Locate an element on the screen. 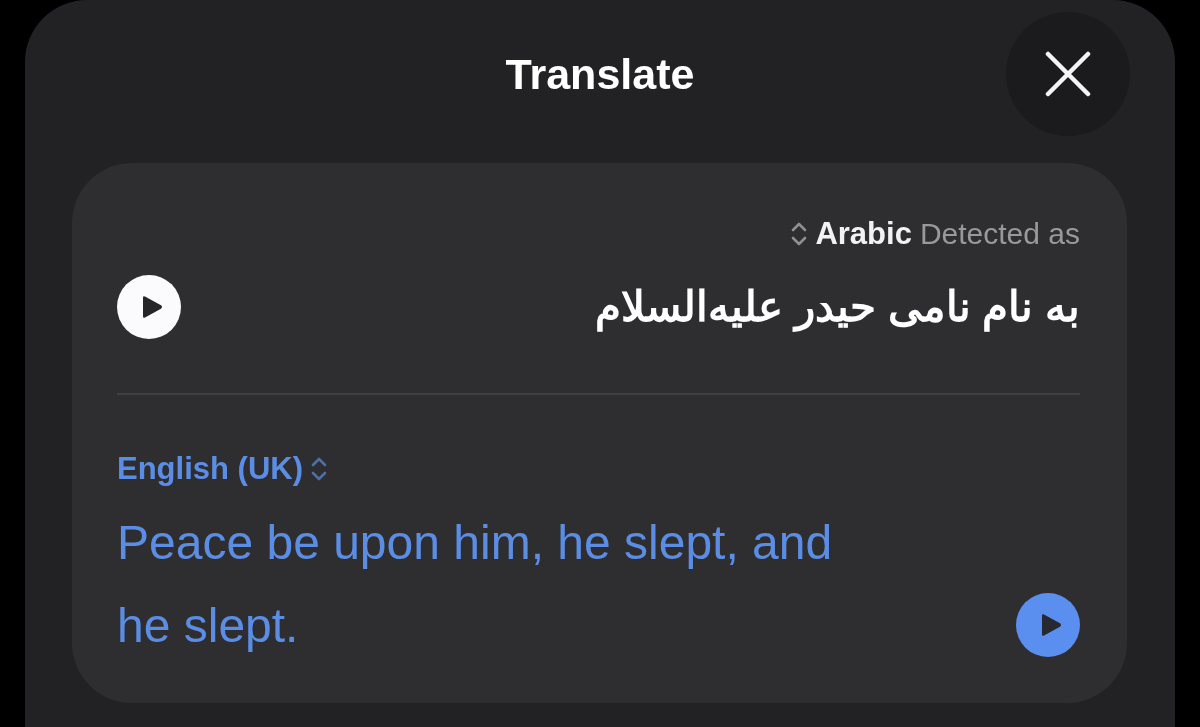  close-icon is located at coordinates (1068, 74).